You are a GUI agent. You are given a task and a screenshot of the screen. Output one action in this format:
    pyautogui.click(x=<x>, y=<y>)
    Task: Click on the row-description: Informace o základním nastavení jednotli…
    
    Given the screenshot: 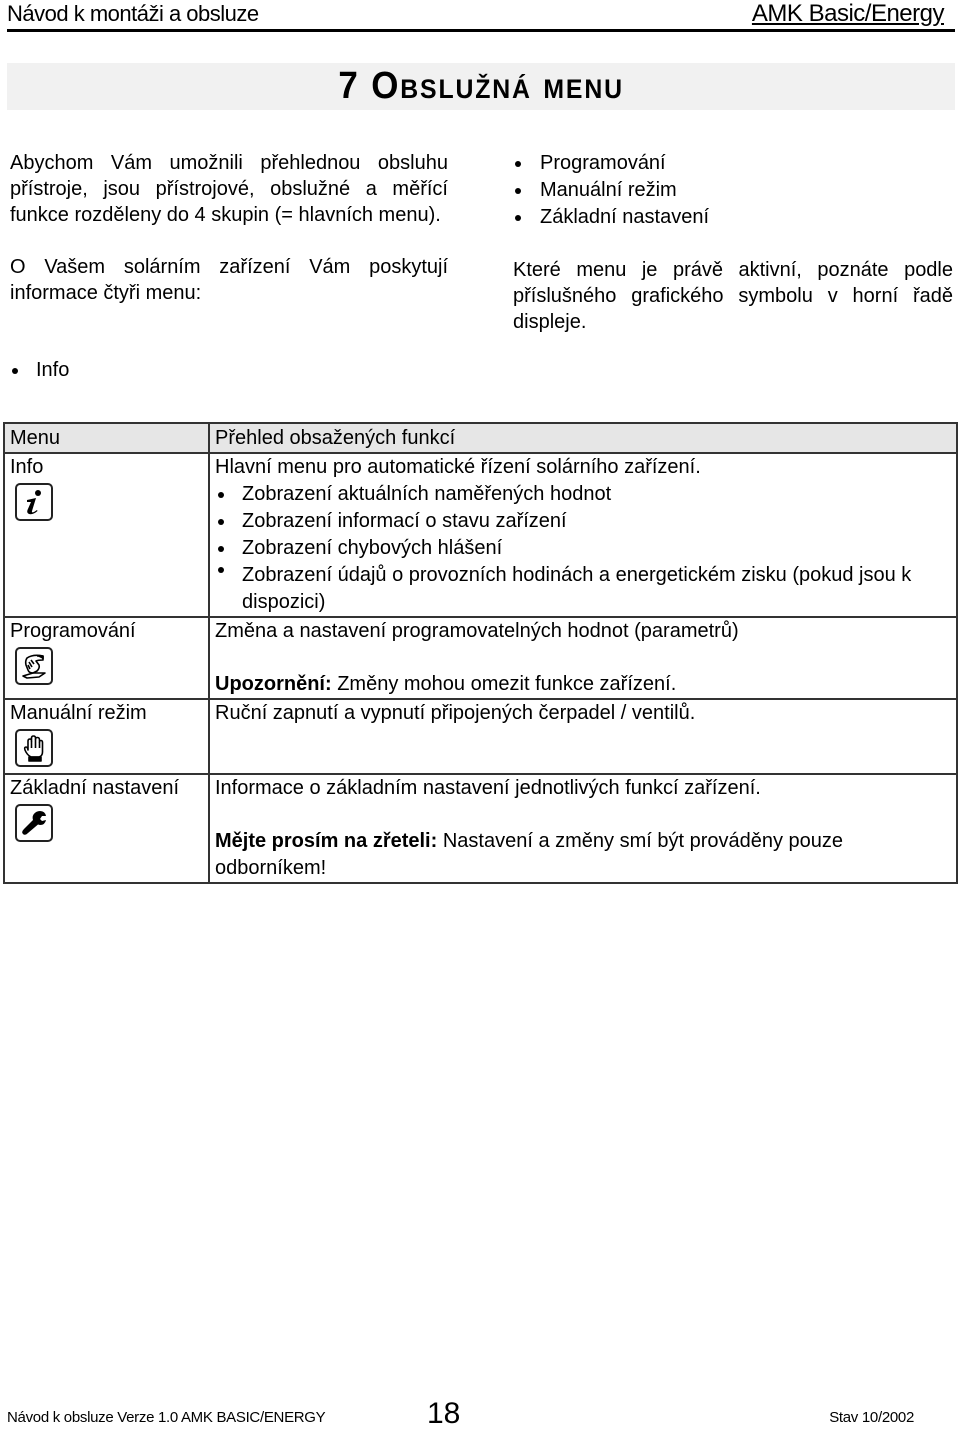 What is the action you would take?
    pyautogui.click(x=488, y=788)
    